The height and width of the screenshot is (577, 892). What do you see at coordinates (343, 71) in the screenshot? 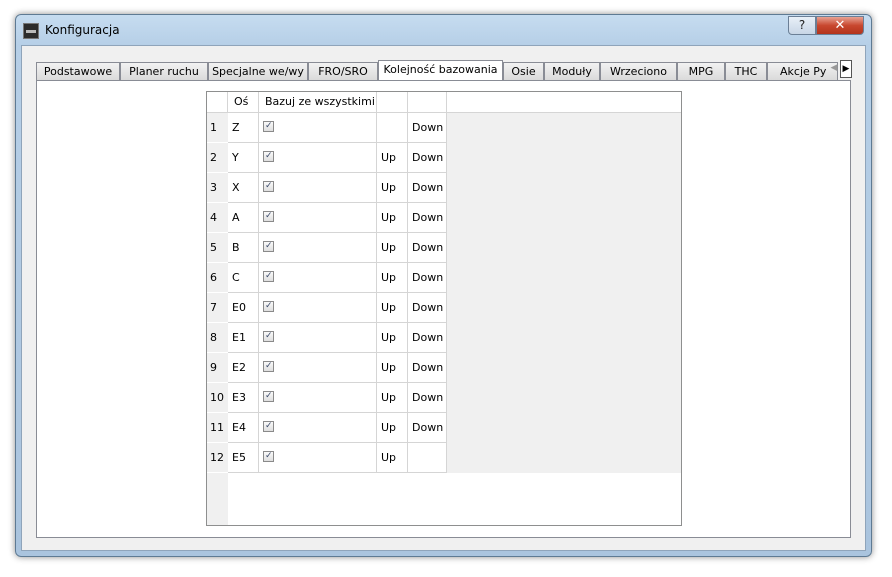
I see `tab-fro-sro: FRO/SRO` at bounding box center [343, 71].